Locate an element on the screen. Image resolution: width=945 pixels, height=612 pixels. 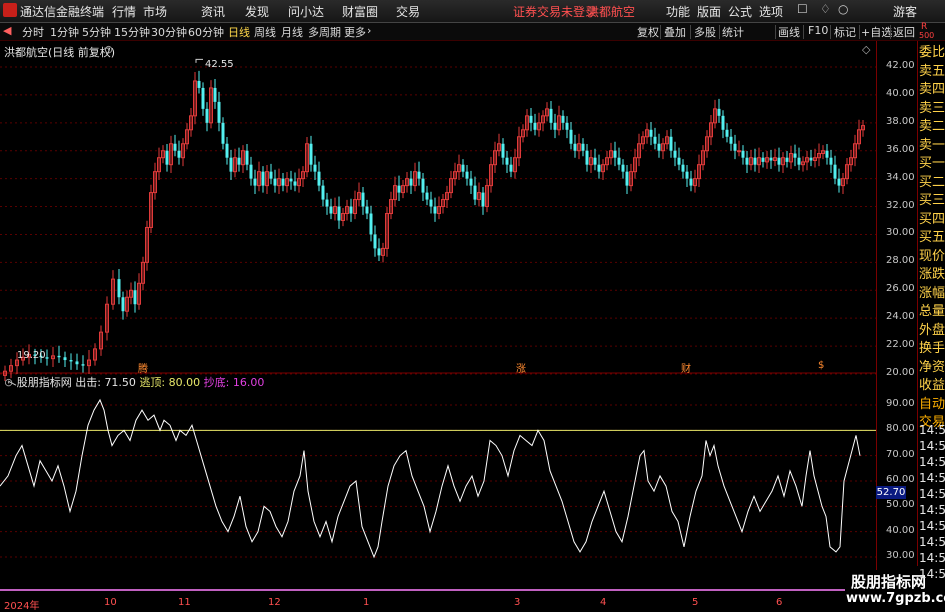
btn-statistics: 统计 is located at coordinates (733, 32).